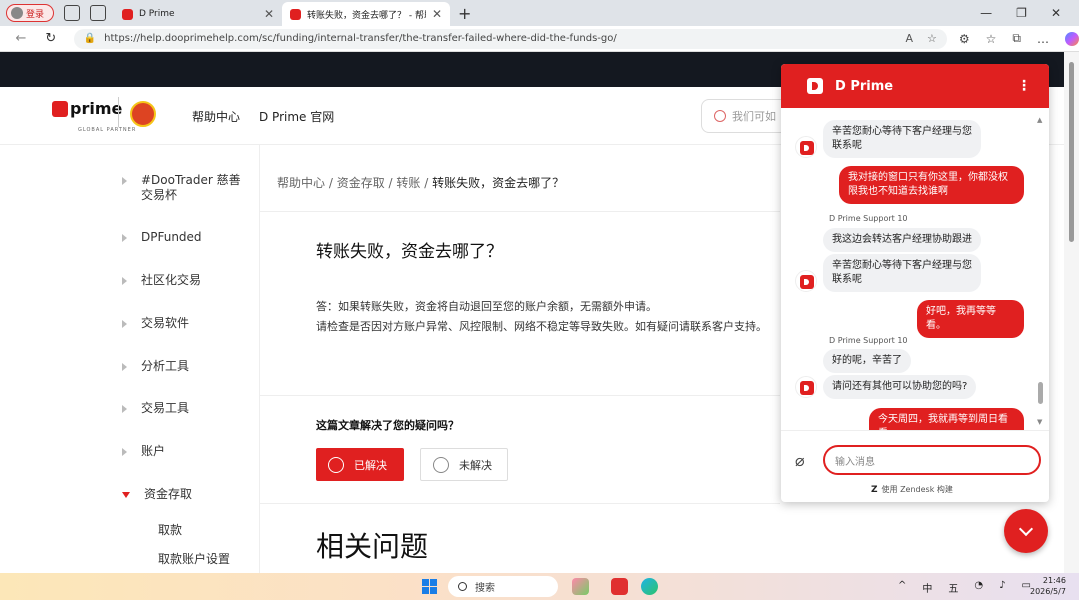 The width and height of the screenshot is (1079, 600). Describe the element at coordinates (360, 464) in the screenshot. I see `solved-button: 已解决` at that location.